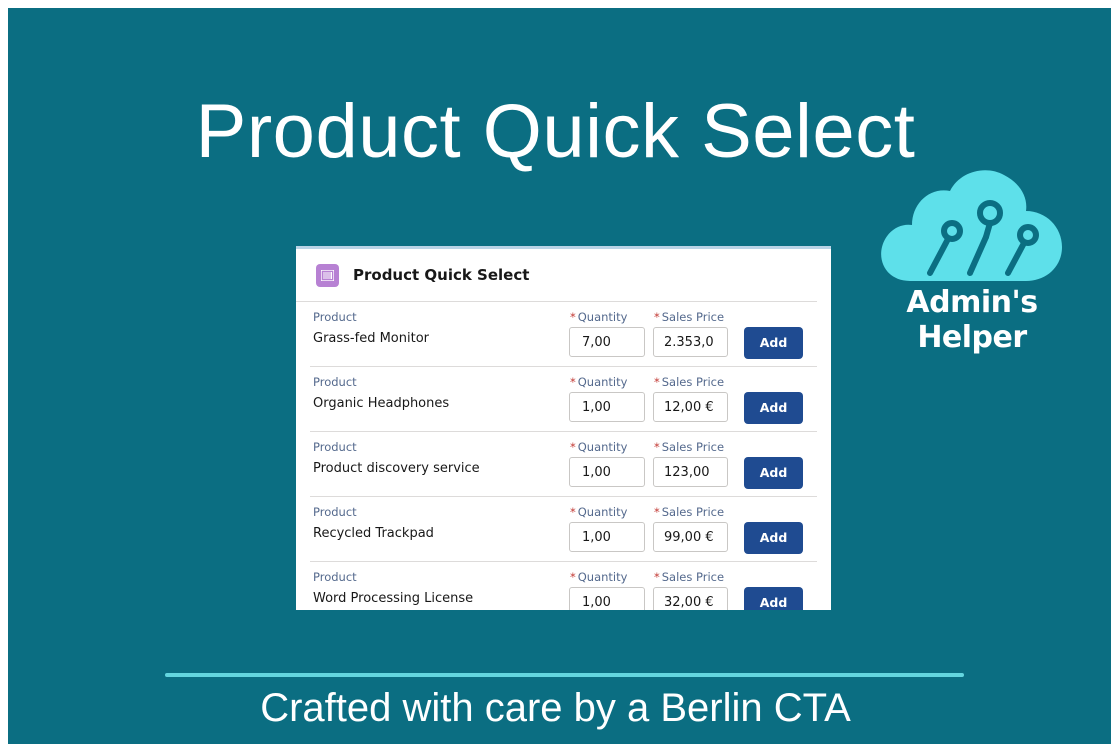  What do you see at coordinates (607, 342) in the screenshot?
I see `quantity-input: 7,00` at bounding box center [607, 342].